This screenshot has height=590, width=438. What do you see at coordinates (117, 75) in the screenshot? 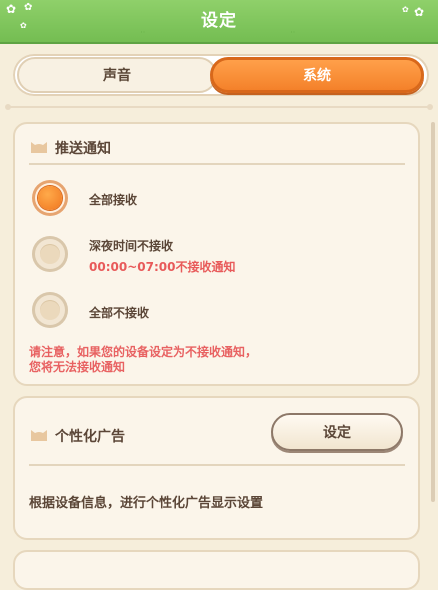
I see `tab-sound: 声音` at bounding box center [117, 75].